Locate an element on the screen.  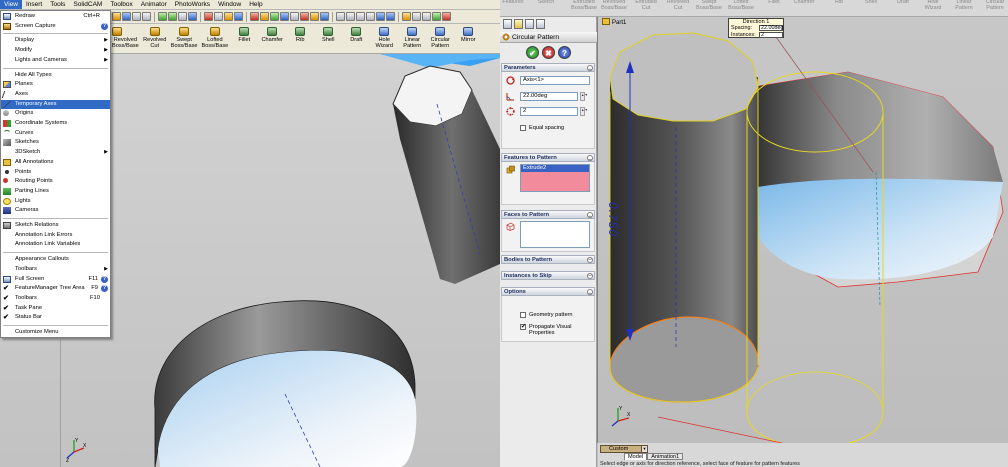
command-fillet: Fillet is located at coordinates (244, 38).